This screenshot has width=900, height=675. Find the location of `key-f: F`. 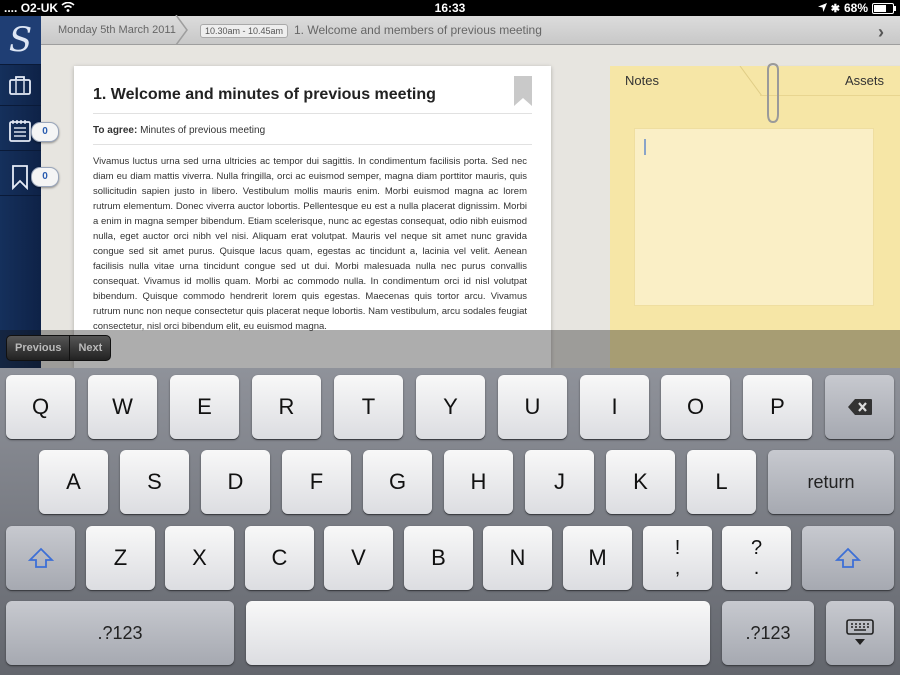

key-f: F is located at coordinates (316, 482).